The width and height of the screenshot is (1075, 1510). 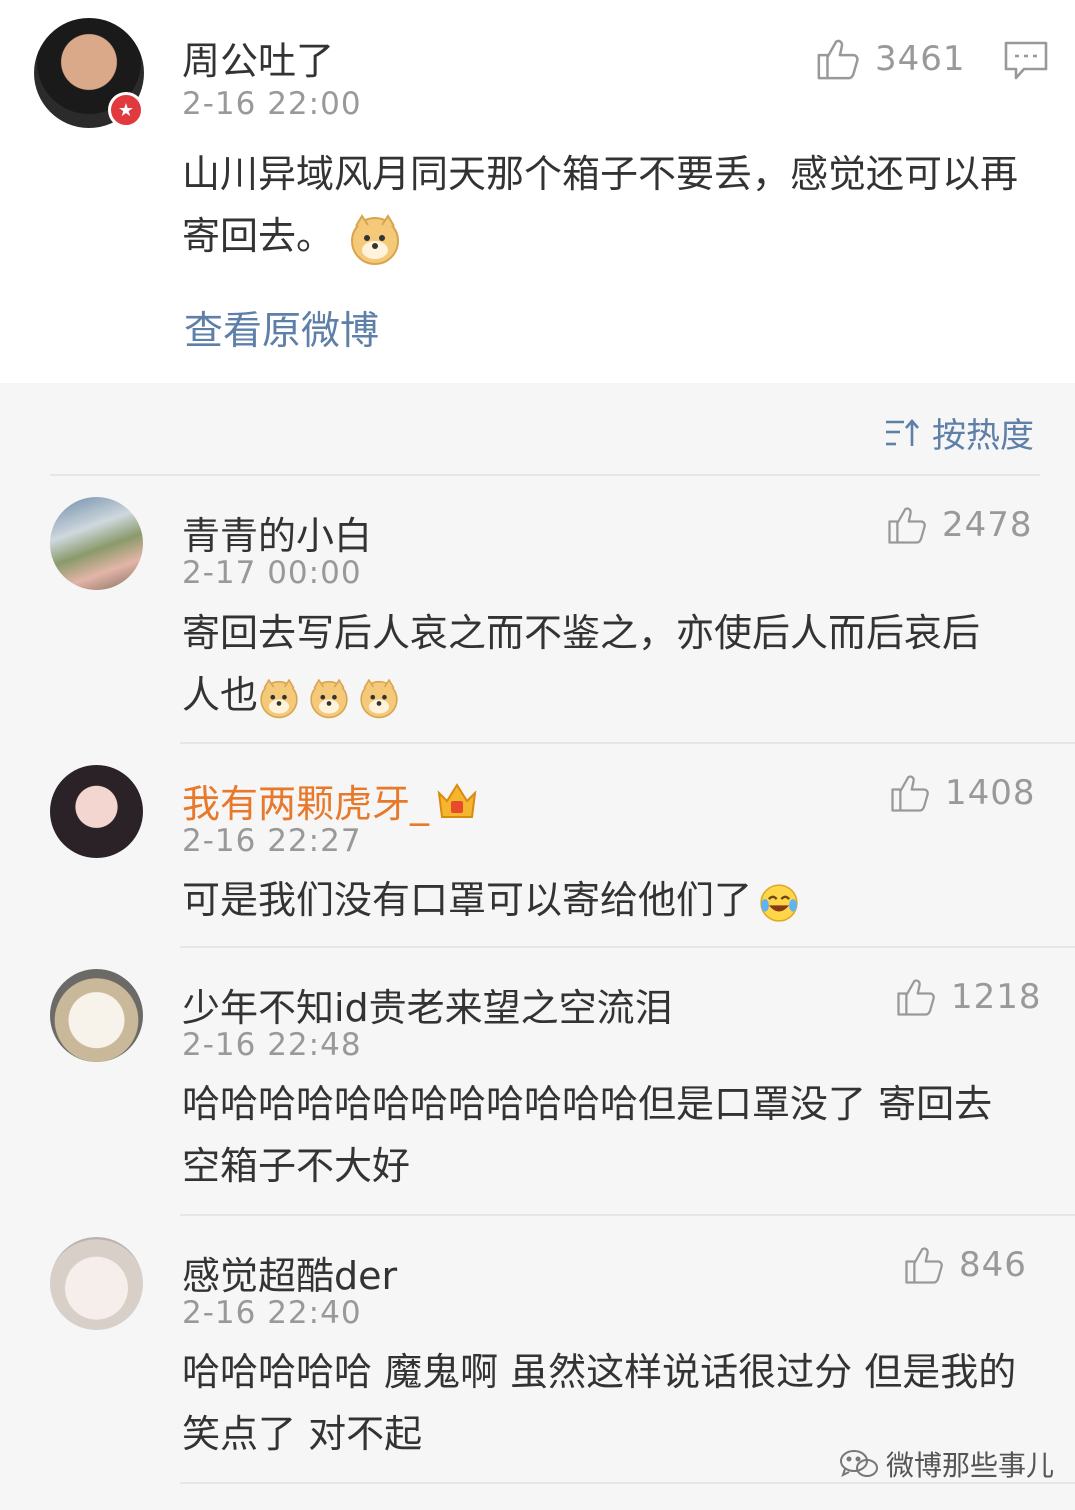 I want to click on comment-author-row: 我有两颗虎牙_, so click(x=330, y=800).